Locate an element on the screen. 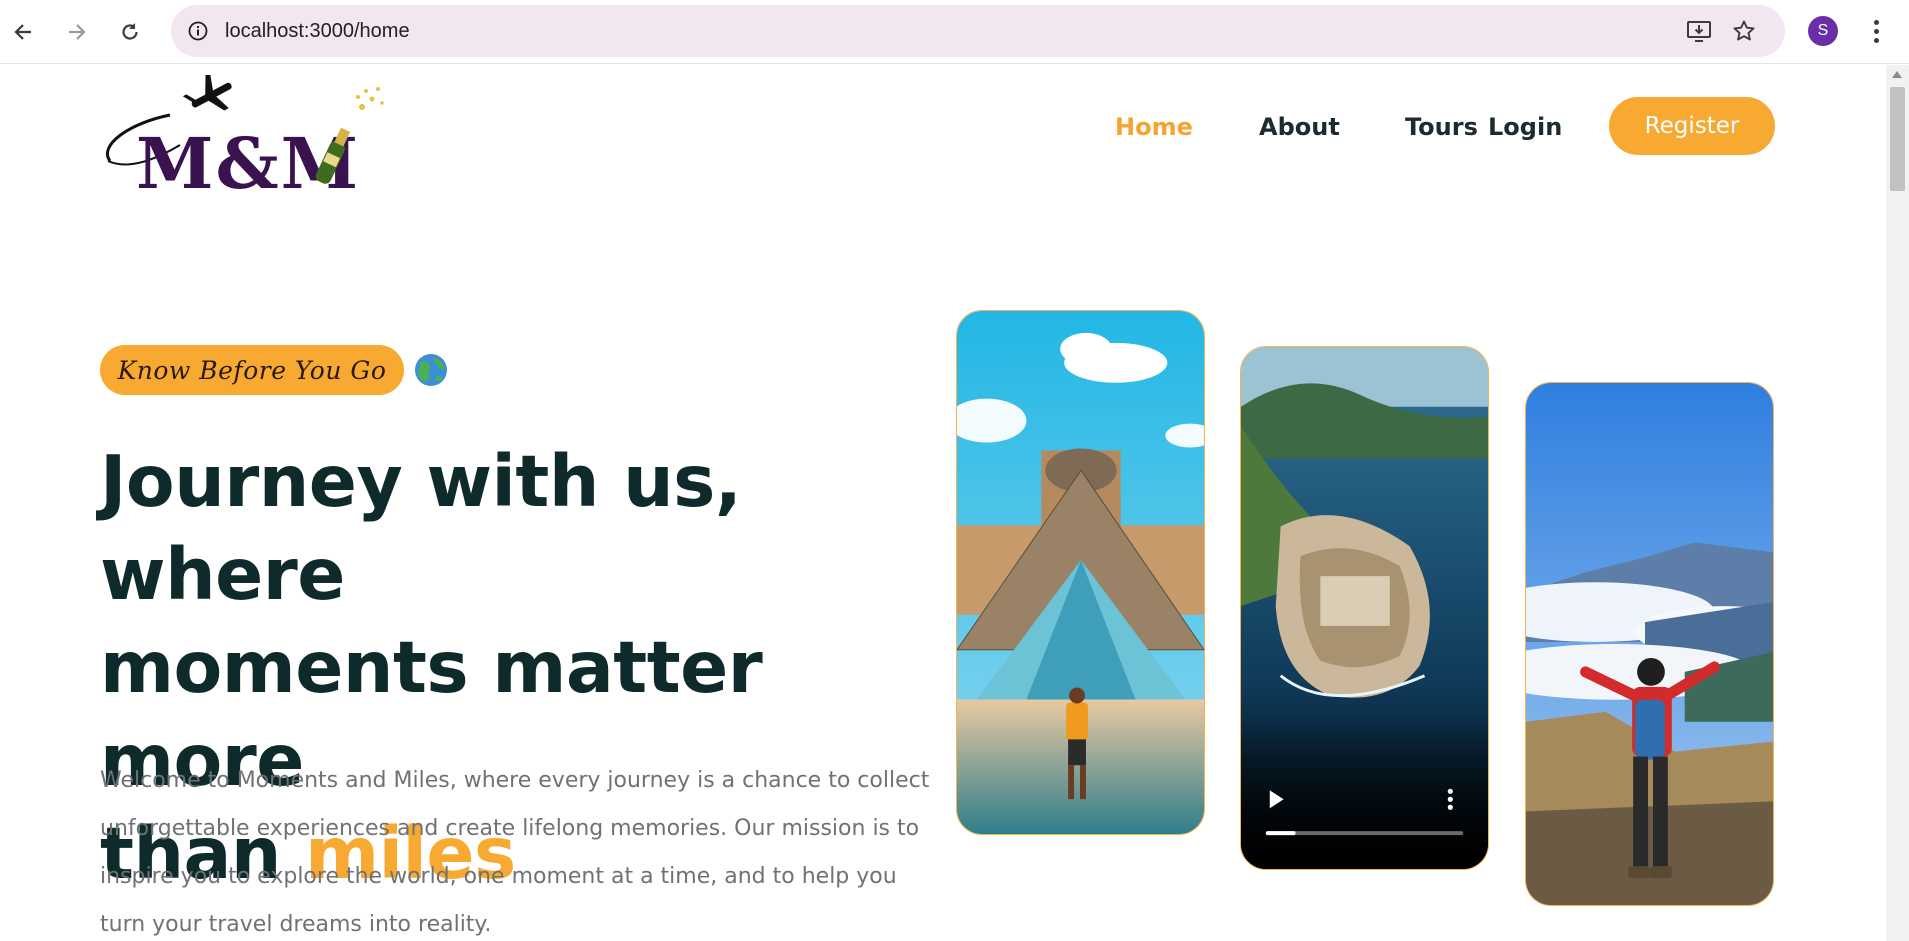  register-button: Register is located at coordinates (1692, 126).